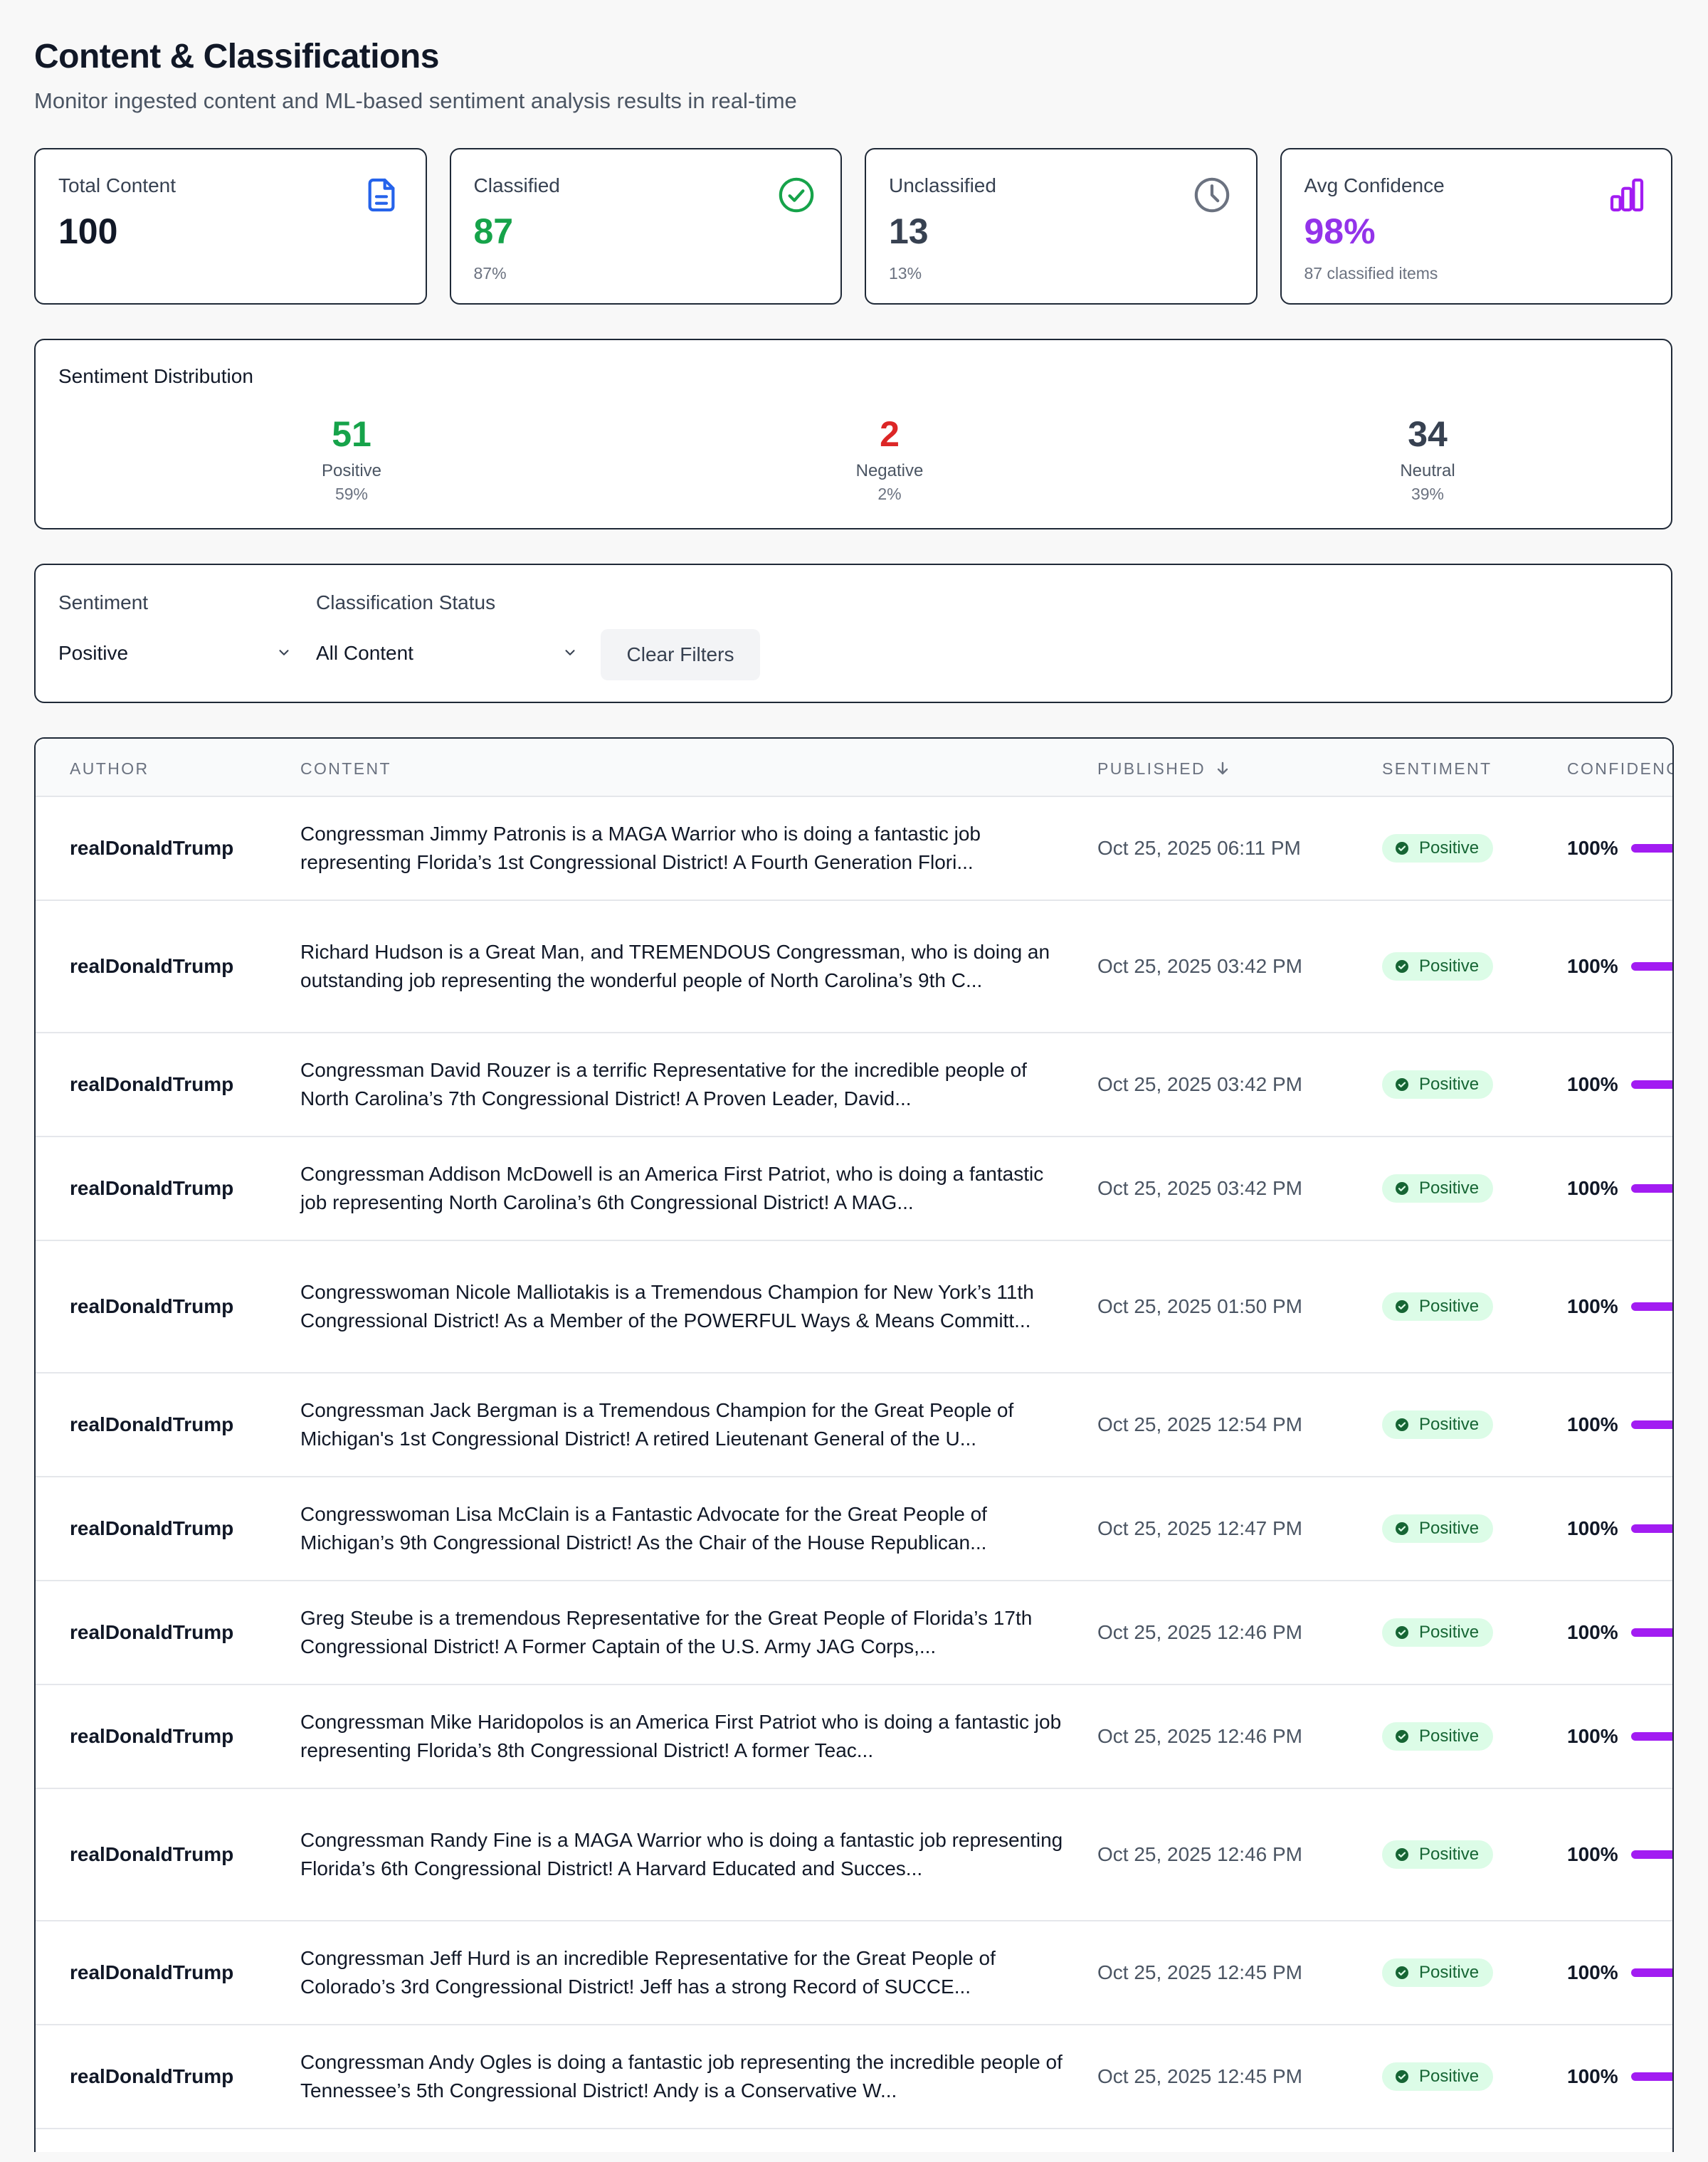  What do you see at coordinates (345, 769) in the screenshot?
I see `column-header-content: CONTENT` at bounding box center [345, 769].